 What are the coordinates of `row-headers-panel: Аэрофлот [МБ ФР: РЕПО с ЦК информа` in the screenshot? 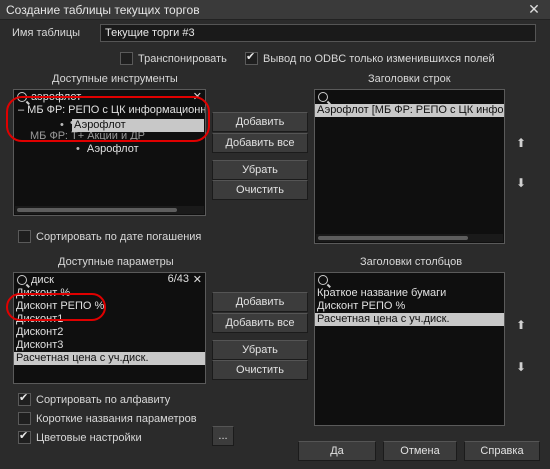 It's located at (409, 166).